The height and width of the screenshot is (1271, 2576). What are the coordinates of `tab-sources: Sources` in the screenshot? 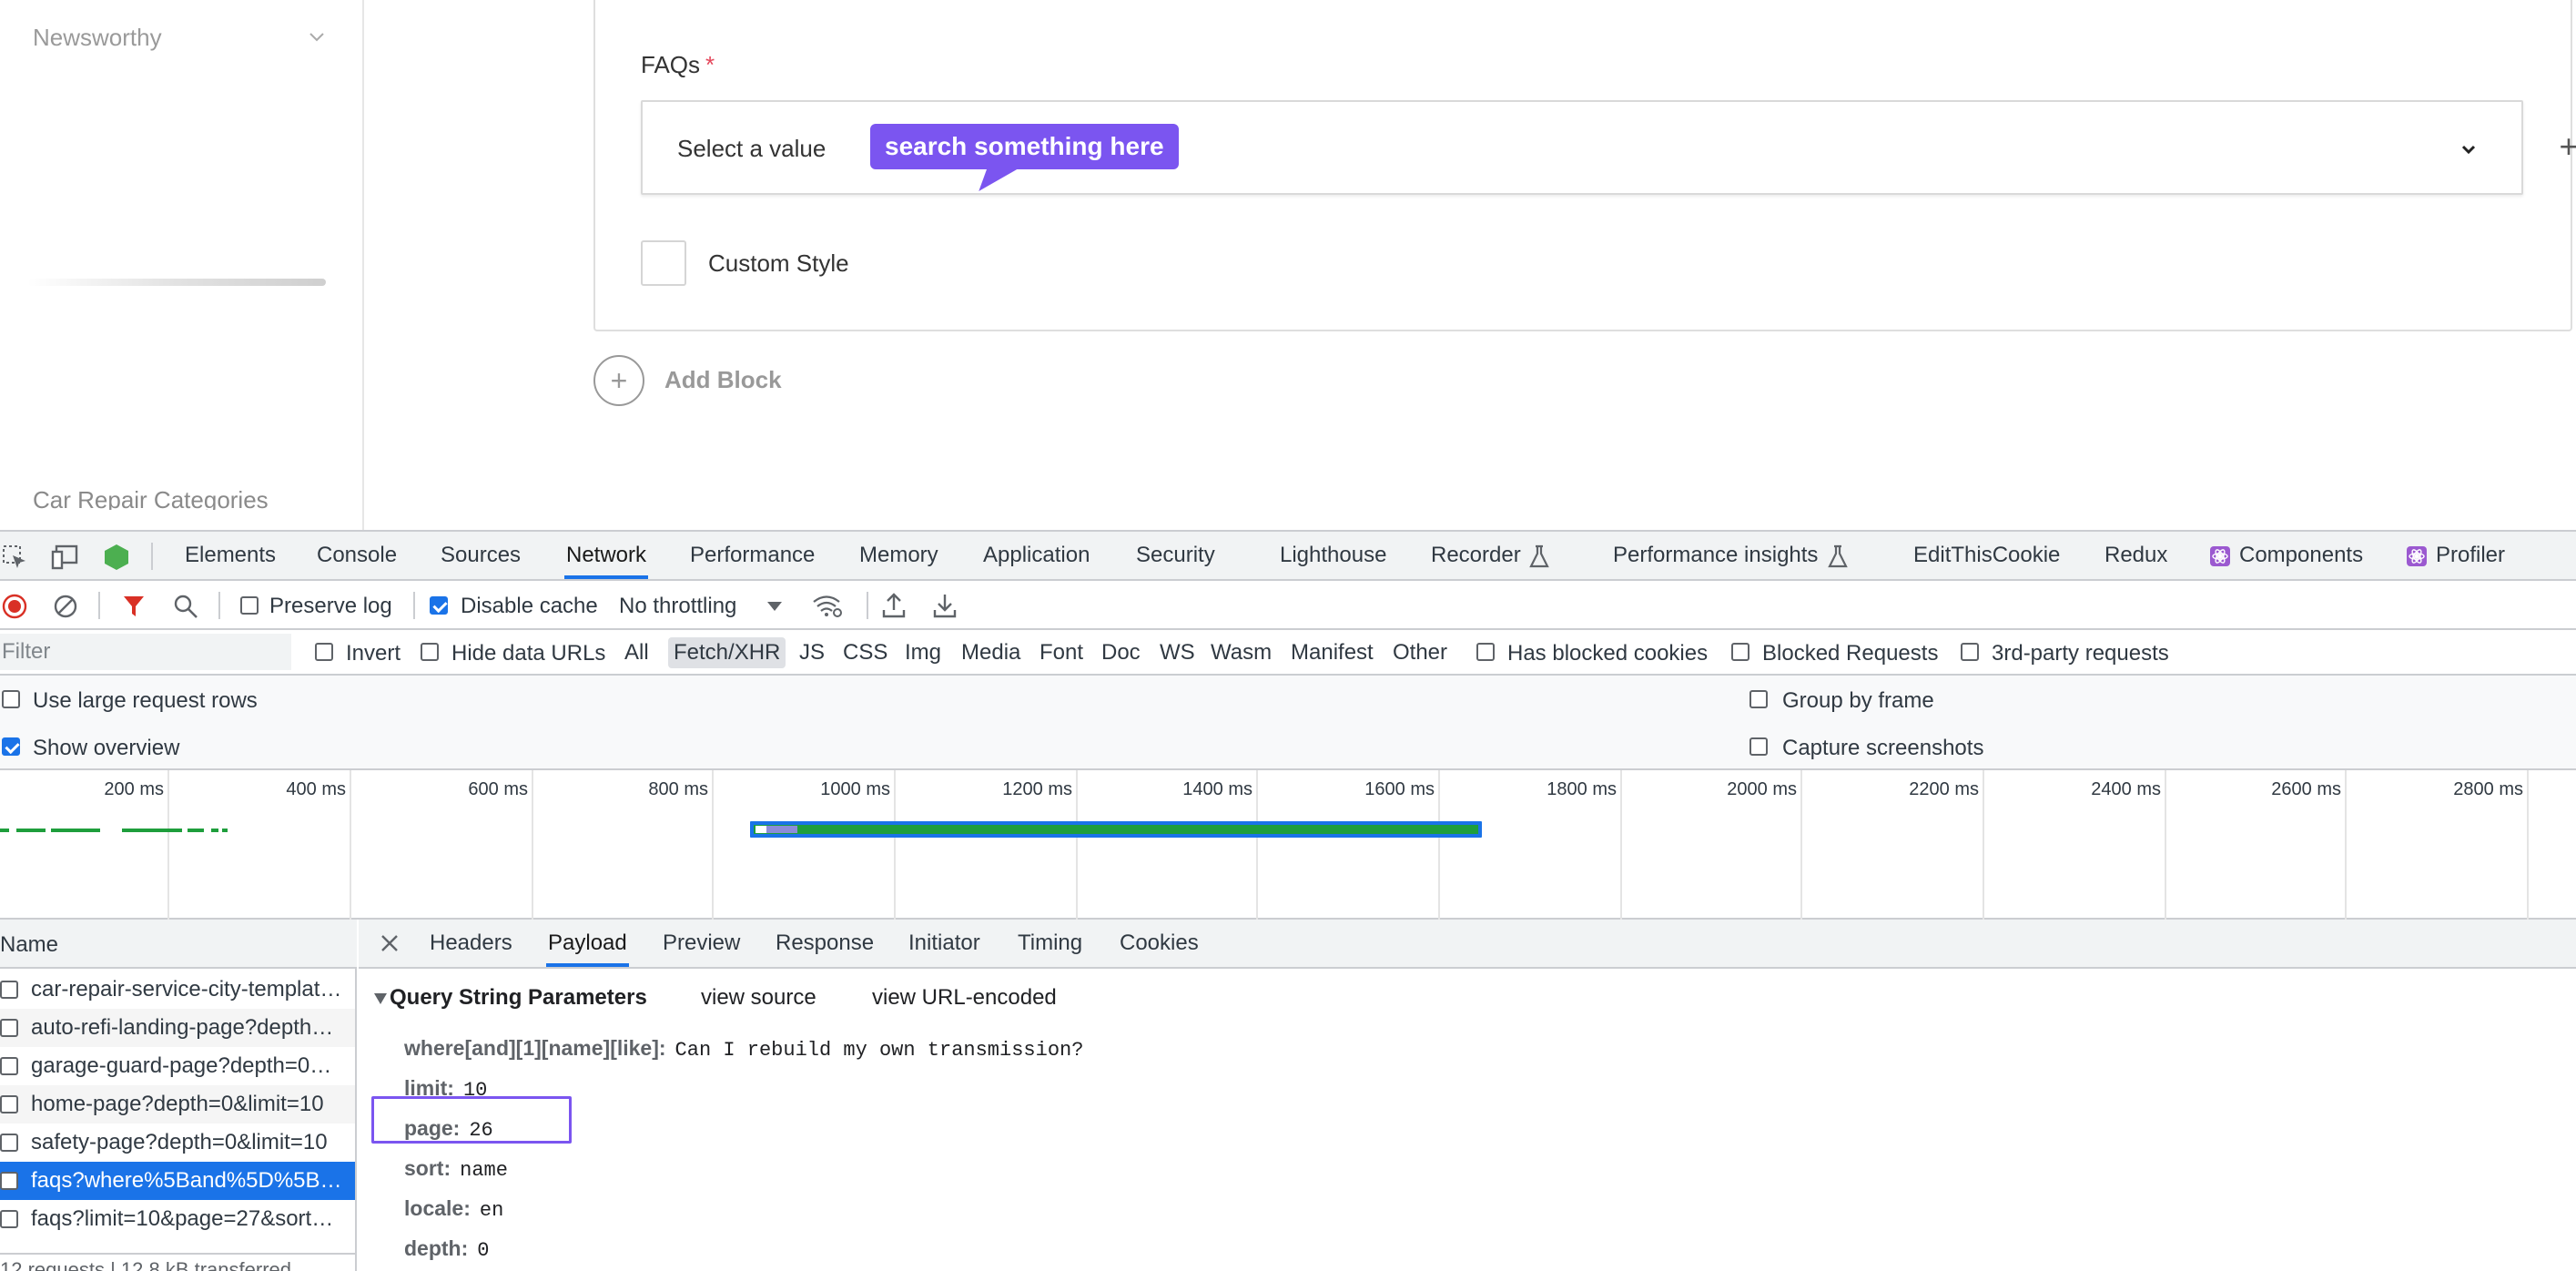 It's located at (481, 555).